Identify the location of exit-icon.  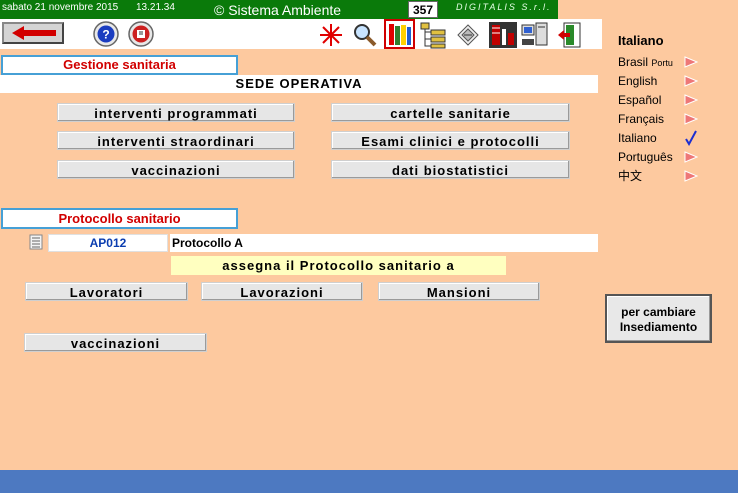
(569, 35).